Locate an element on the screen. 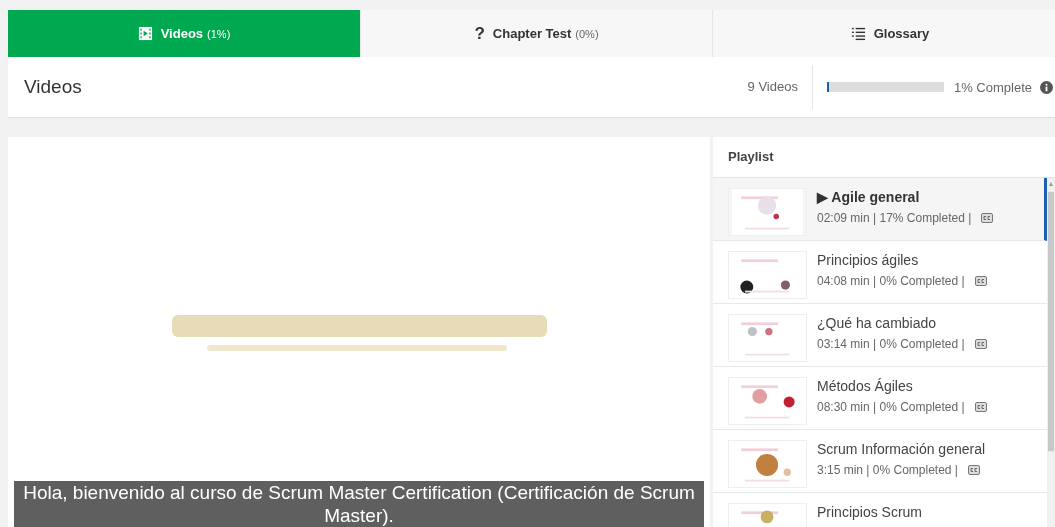 The height and width of the screenshot is (527, 1055). video-title: Principios Scrum is located at coordinates (870, 512).